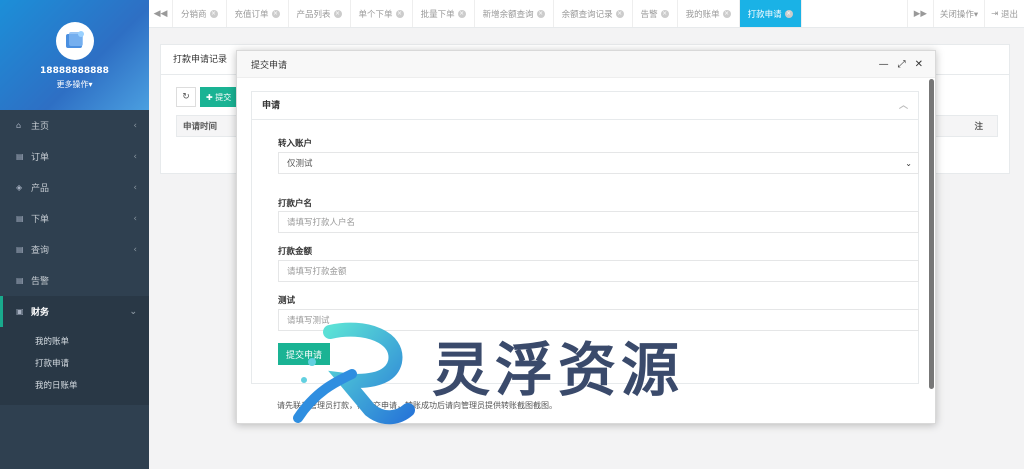 The width and height of the screenshot is (1024, 469). I want to click on dialog-controls: — ⤢ ✕, so click(901, 64).